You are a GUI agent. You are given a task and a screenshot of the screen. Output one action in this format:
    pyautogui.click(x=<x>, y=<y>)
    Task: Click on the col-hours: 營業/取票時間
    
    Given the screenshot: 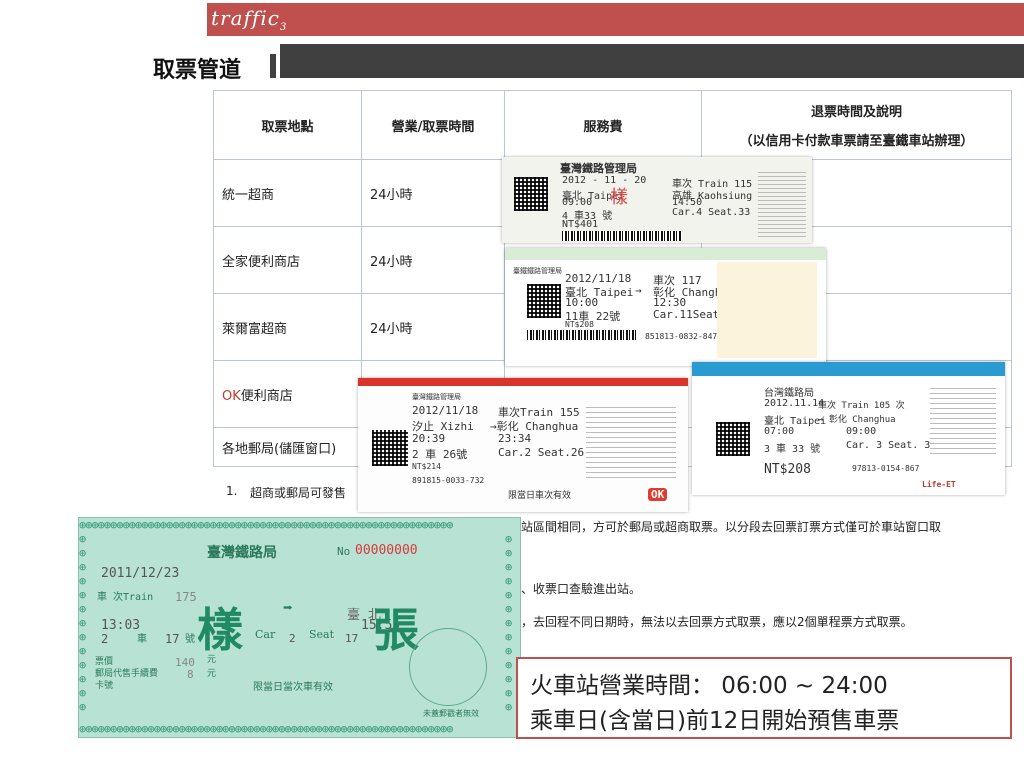 What is the action you would take?
    pyautogui.click(x=433, y=125)
    